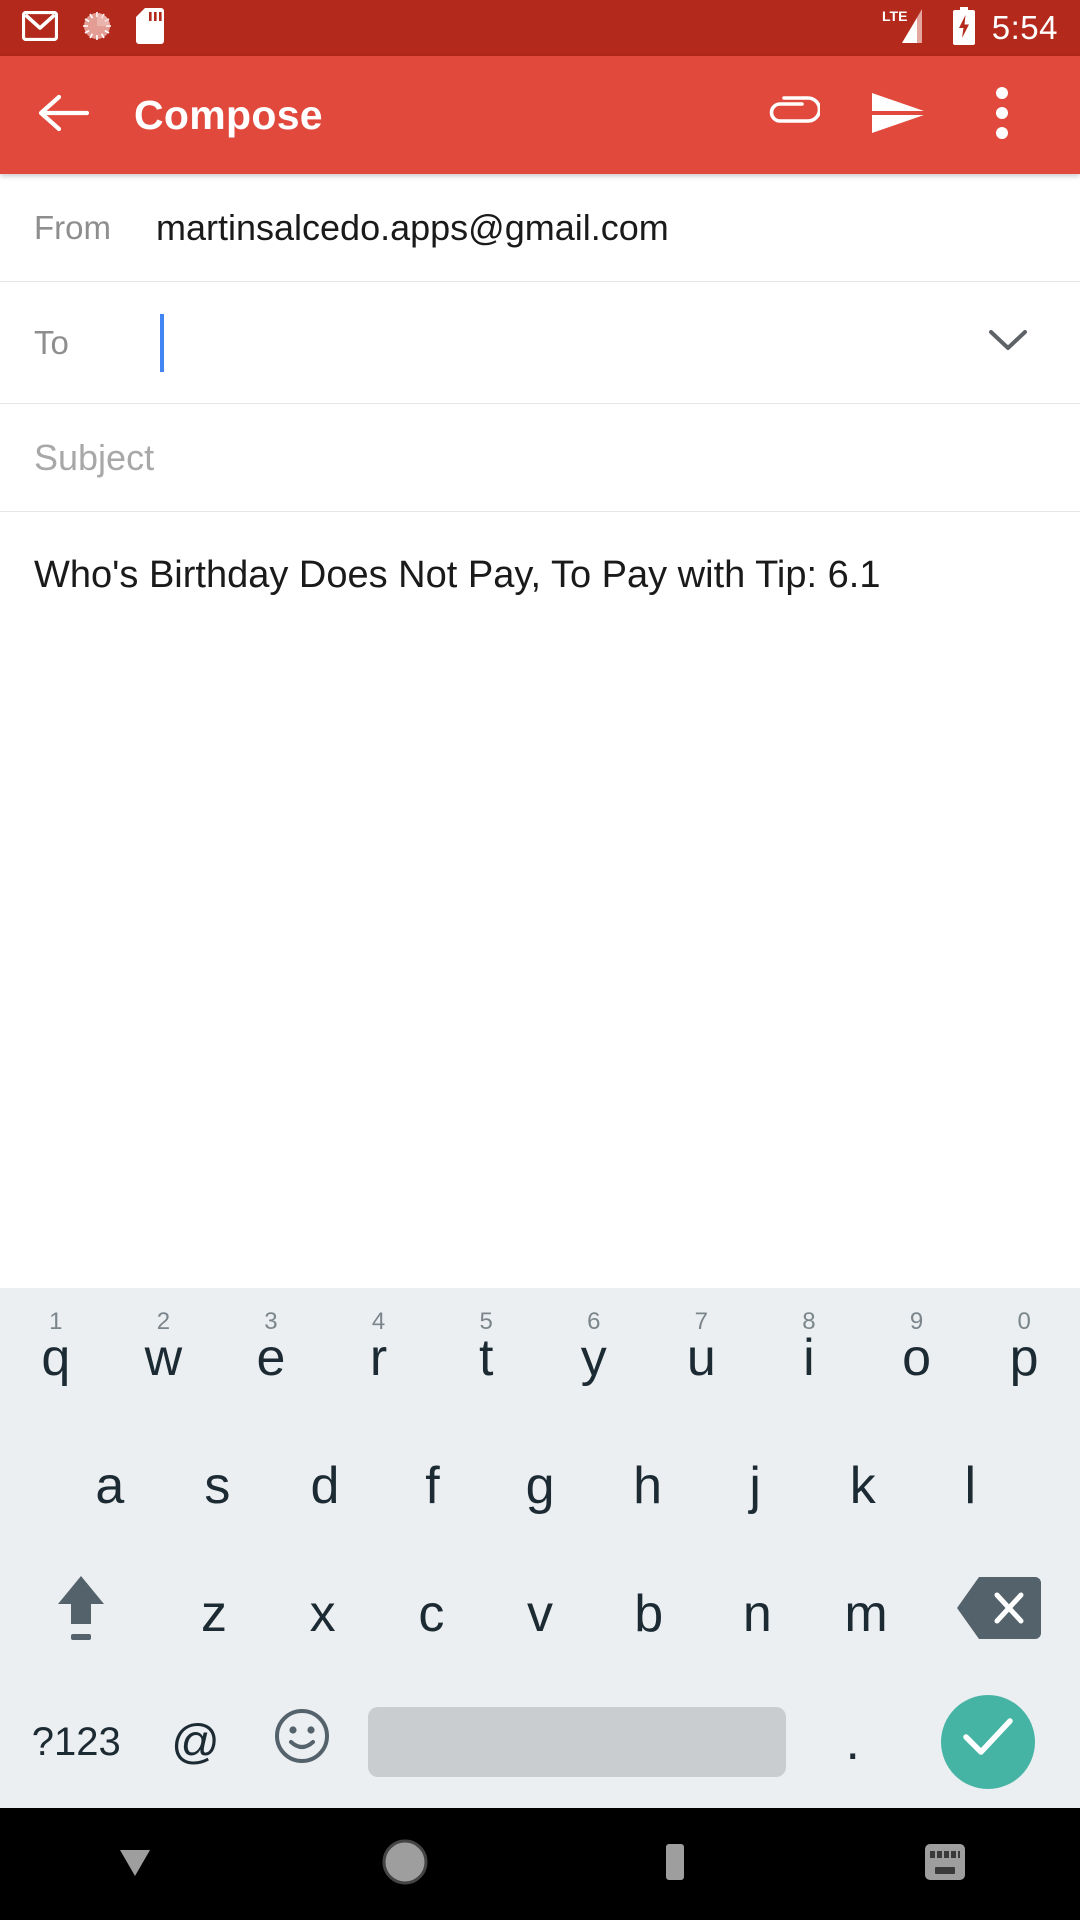  I want to click on key-i: 8i, so click(809, 1358).